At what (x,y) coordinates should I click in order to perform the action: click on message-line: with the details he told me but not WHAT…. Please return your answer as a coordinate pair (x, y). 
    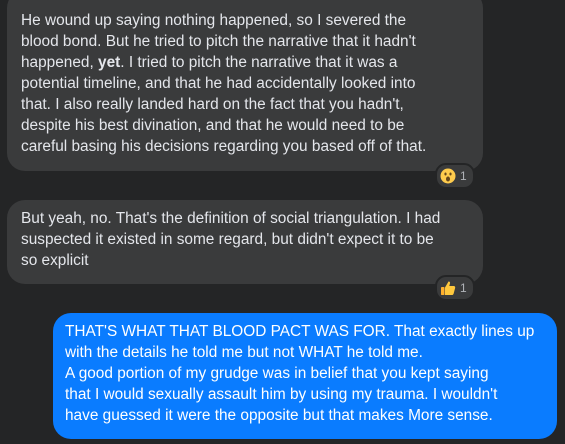
    Looking at the image, I should click on (244, 352).